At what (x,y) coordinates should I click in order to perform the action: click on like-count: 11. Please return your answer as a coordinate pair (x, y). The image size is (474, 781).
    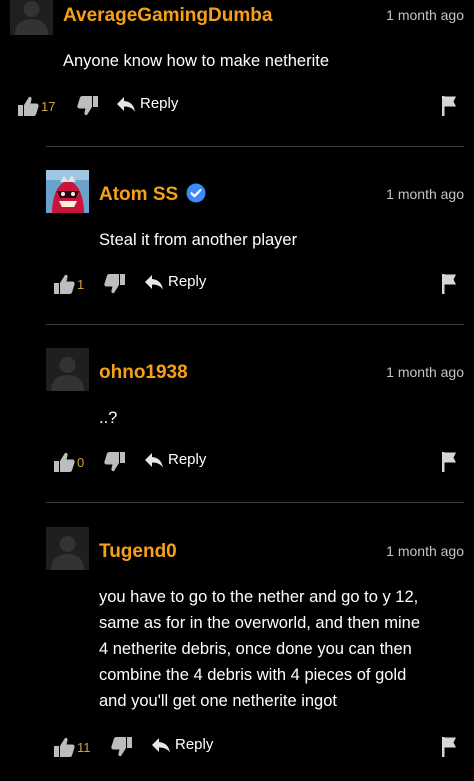
    Looking at the image, I should click on (84, 747).